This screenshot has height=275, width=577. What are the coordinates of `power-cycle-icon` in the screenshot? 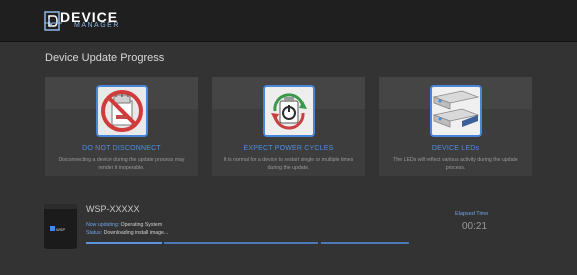 It's located at (288, 111).